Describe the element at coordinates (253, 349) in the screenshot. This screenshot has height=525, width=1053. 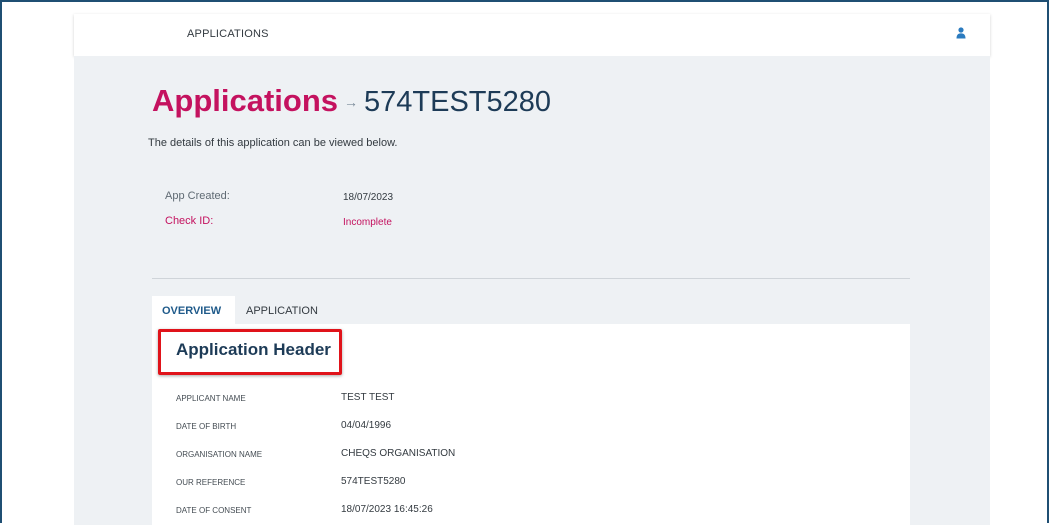
I see `section-title: Application Header` at that location.